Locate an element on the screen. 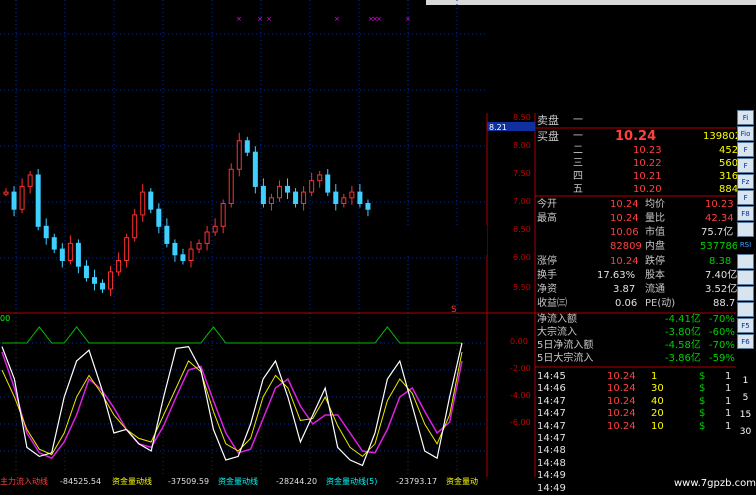  tick-flag: $ is located at coordinates (702, 426).